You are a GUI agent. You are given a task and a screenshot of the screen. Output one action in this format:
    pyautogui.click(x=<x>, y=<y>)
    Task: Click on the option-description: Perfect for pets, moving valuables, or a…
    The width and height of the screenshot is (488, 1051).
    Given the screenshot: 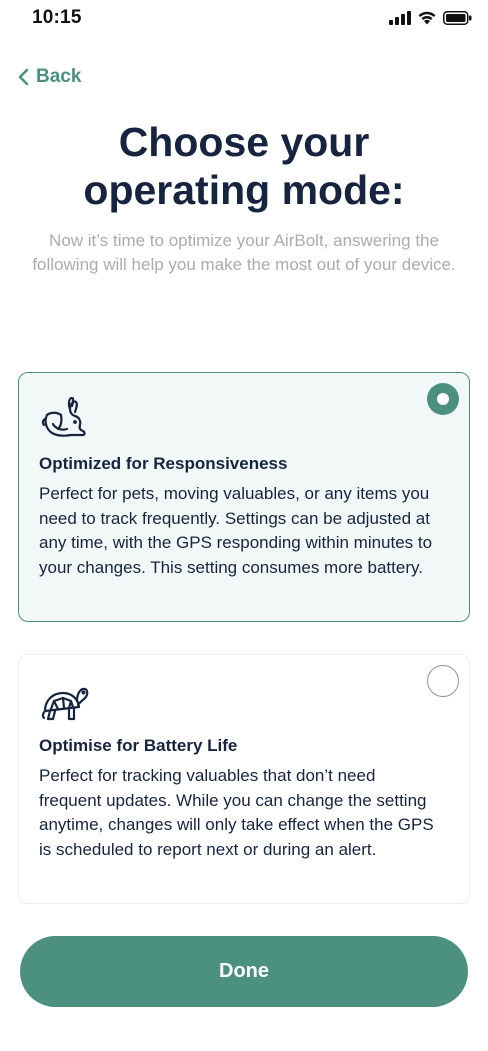 What is the action you would take?
    pyautogui.click(x=236, y=530)
    